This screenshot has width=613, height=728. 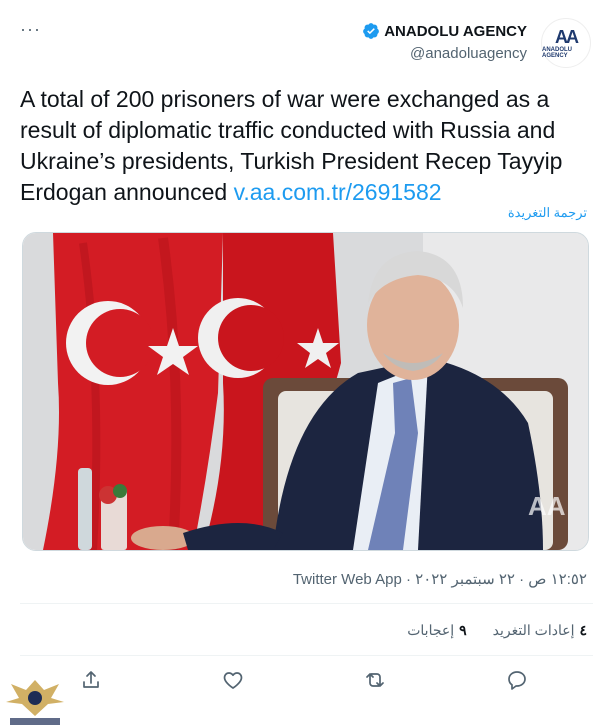 I want to click on tweet-client: Twitter Web App, so click(x=347, y=579).